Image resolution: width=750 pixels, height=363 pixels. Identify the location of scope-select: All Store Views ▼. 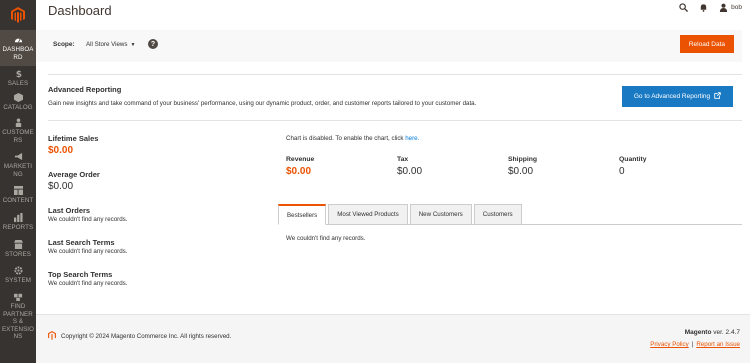
(110, 44).